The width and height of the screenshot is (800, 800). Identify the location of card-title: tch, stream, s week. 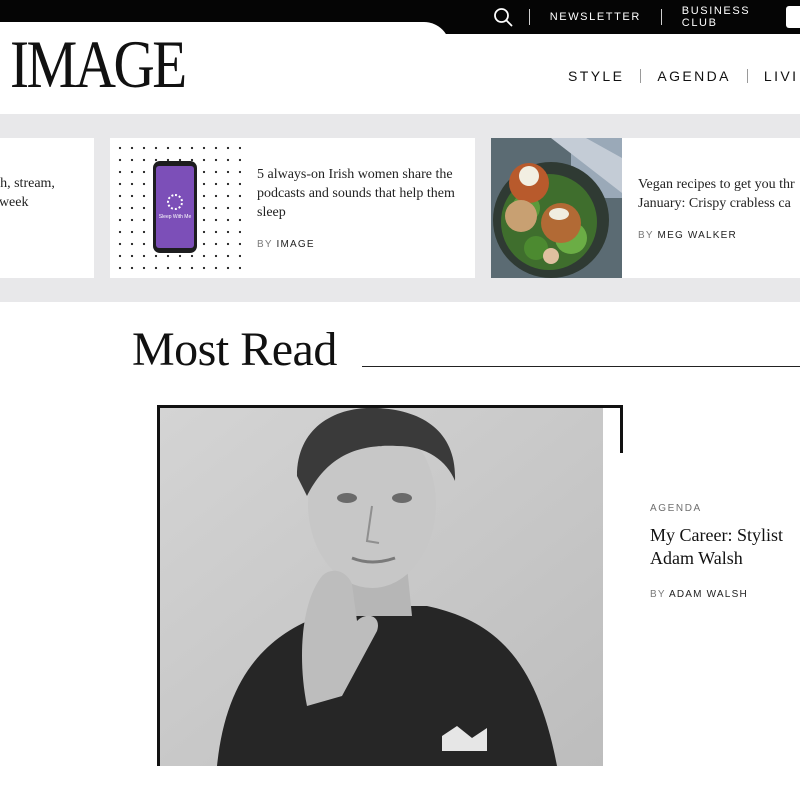
(47, 193).